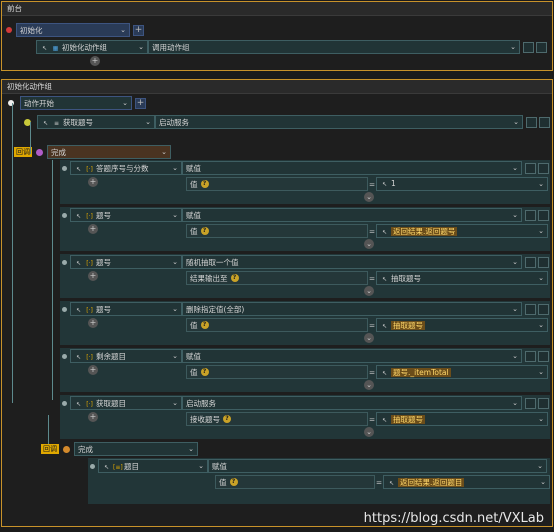 Image resolution: width=554 pixels, height=532 pixels. I want to click on start-service-label: 启动服务, so click(174, 122).